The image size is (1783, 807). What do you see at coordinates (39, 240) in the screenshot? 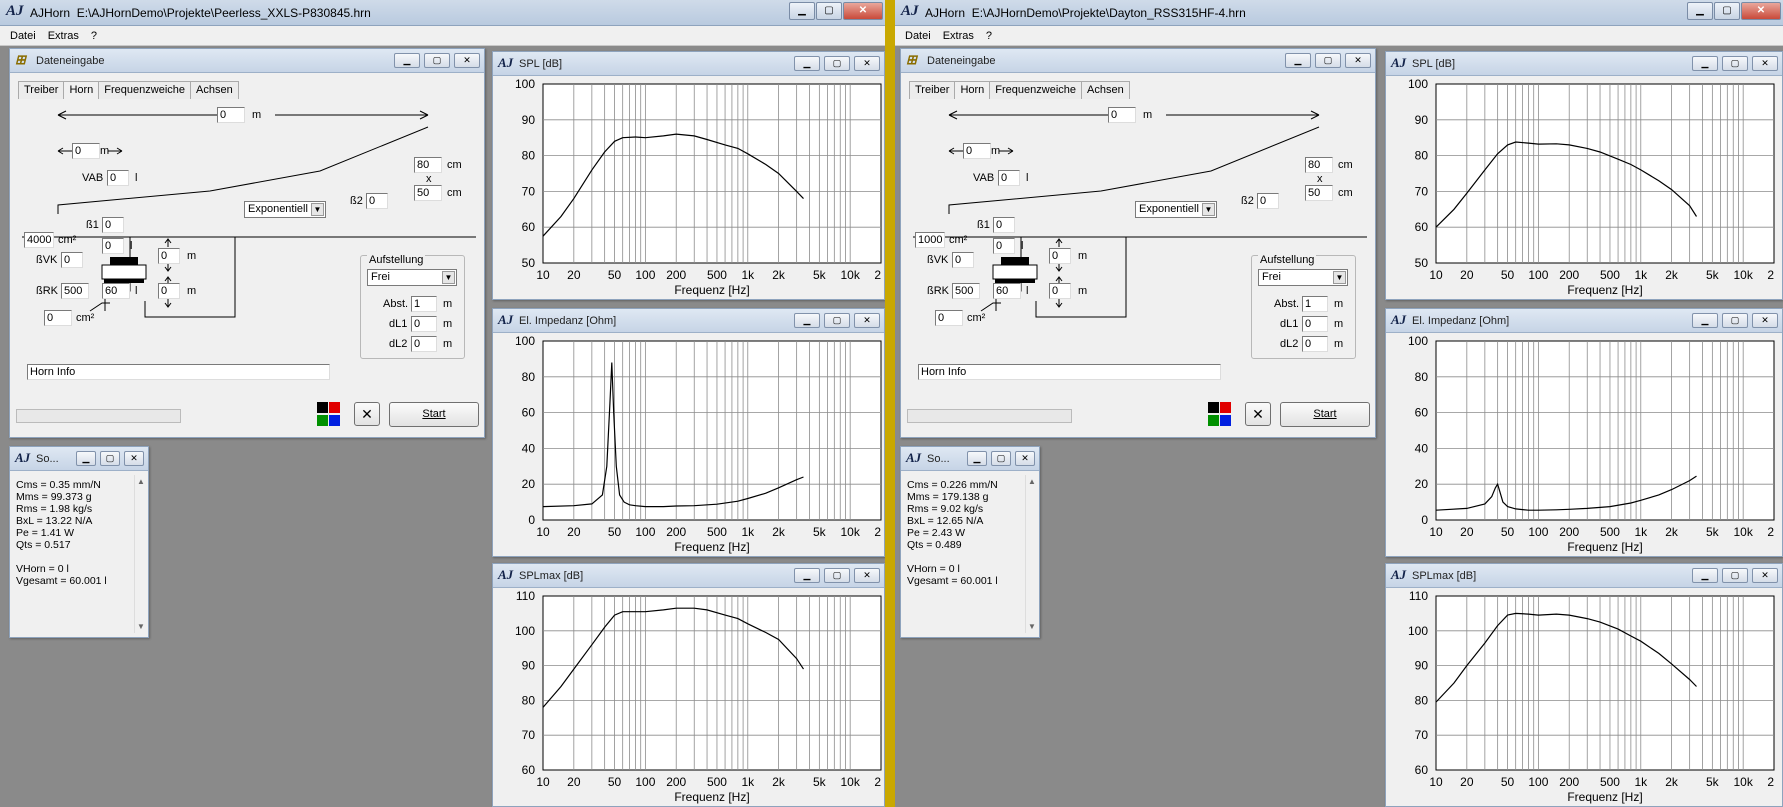
I see `throat-area-input: 4000` at bounding box center [39, 240].